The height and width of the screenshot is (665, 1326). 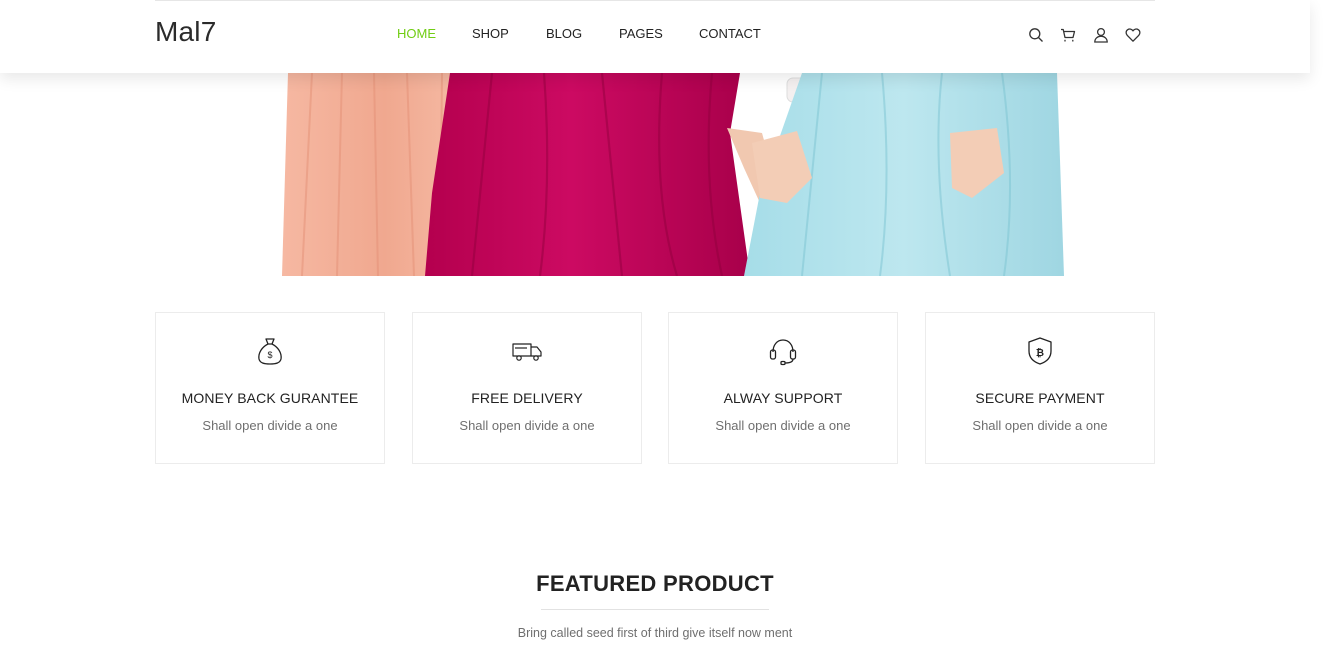 What do you see at coordinates (1068, 35) in the screenshot?
I see `cart-icon` at bounding box center [1068, 35].